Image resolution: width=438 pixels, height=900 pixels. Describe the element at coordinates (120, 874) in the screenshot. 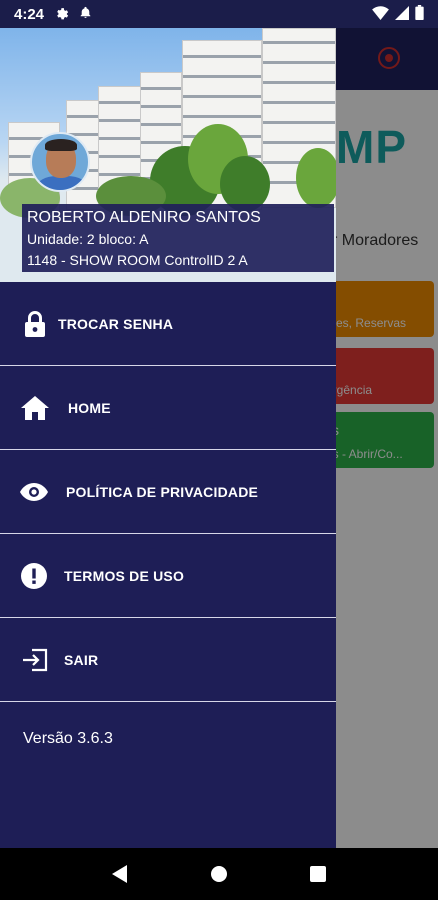

I see `back-icon` at that location.